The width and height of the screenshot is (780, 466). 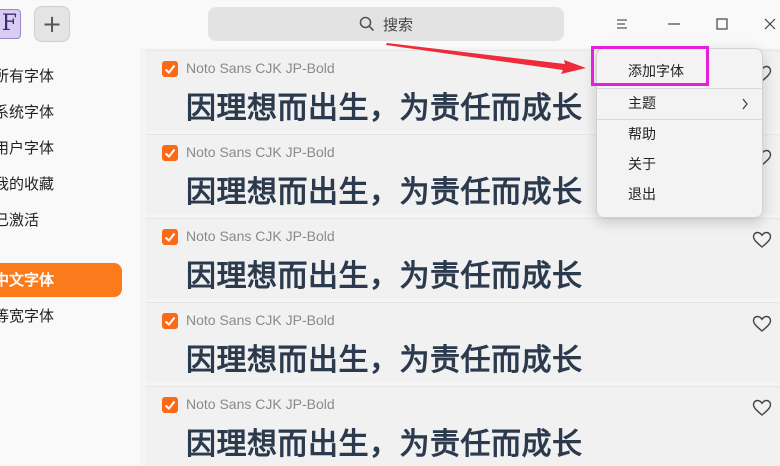 What do you see at coordinates (745, 104) in the screenshot?
I see `chevron-right-icon` at bounding box center [745, 104].